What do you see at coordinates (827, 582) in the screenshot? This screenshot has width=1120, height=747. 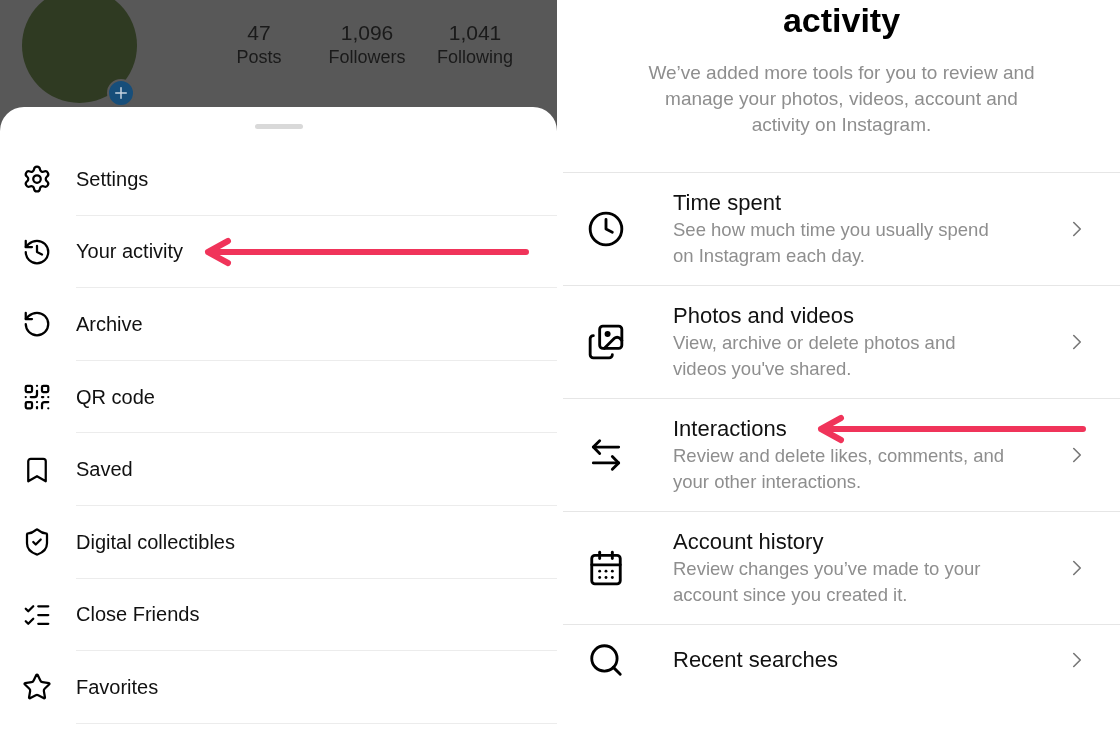 I see `item-description: Review changes you’ve made to your account since you created it.` at bounding box center [827, 582].